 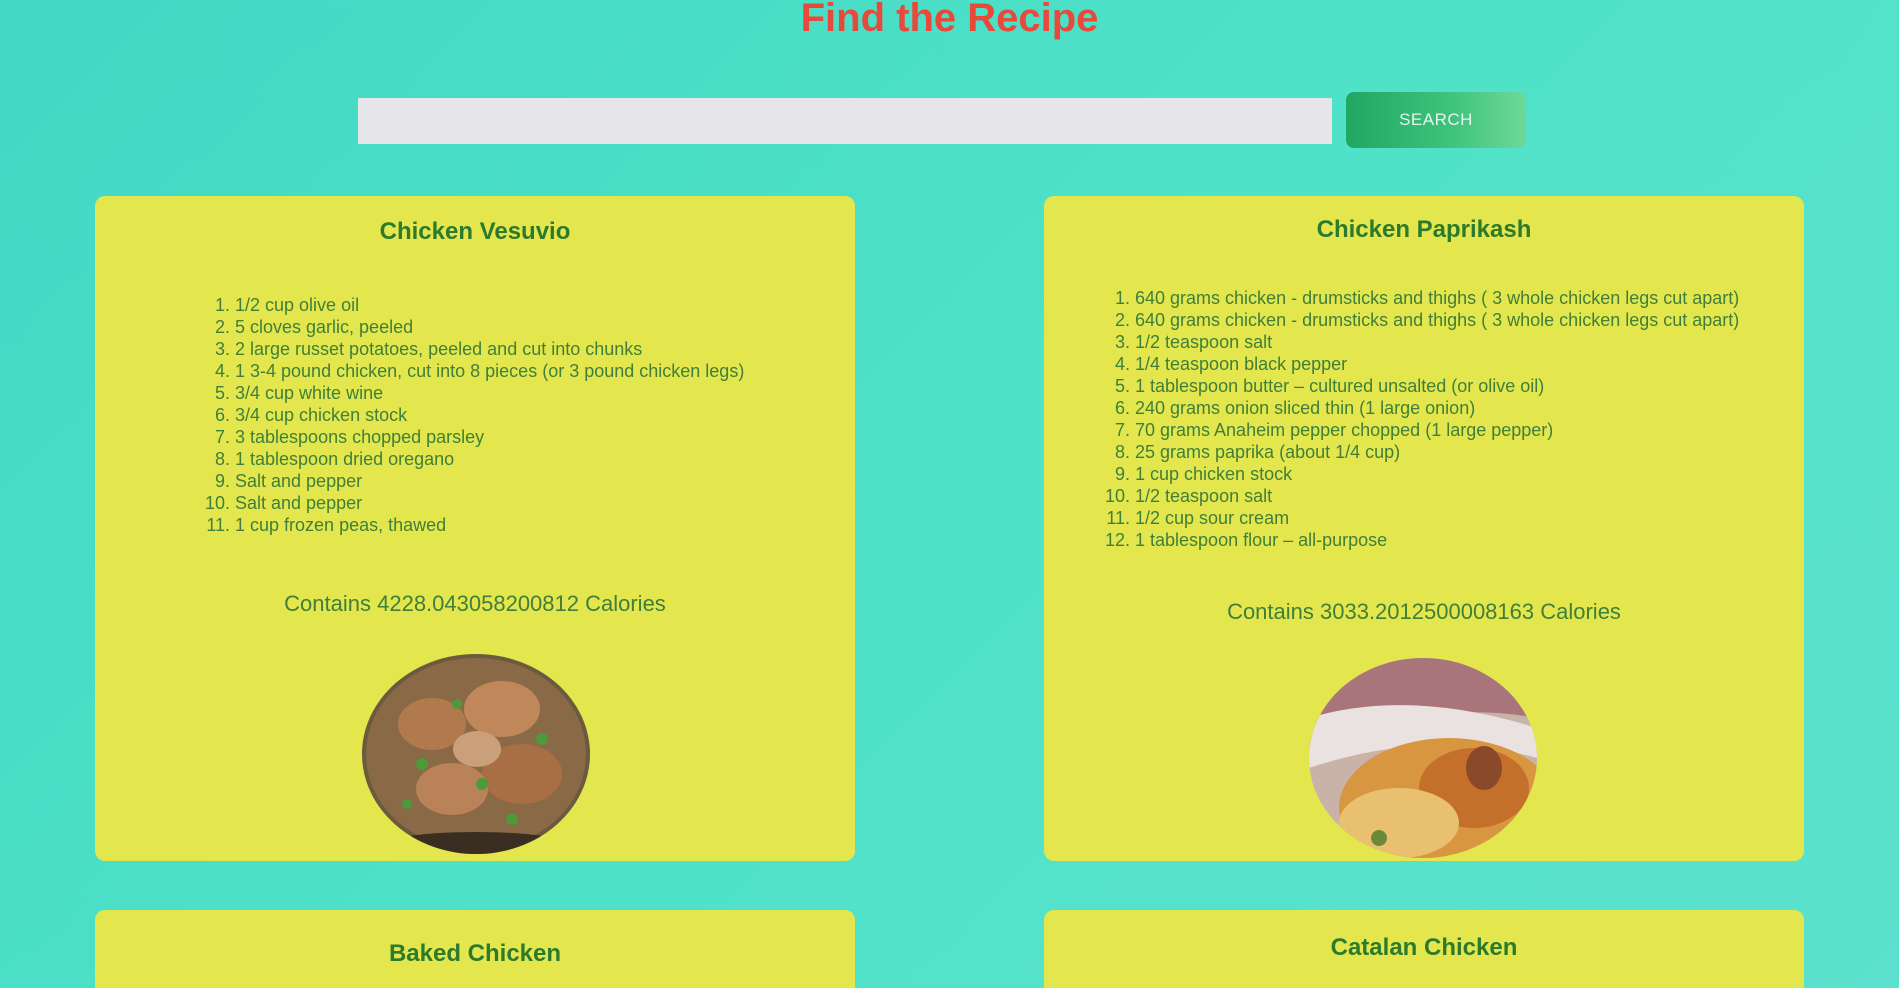 What do you see at coordinates (1424, 229) in the screenshot?
I see `recipe-title: Chicken Paprikash` at bounding box center [1424, 229].